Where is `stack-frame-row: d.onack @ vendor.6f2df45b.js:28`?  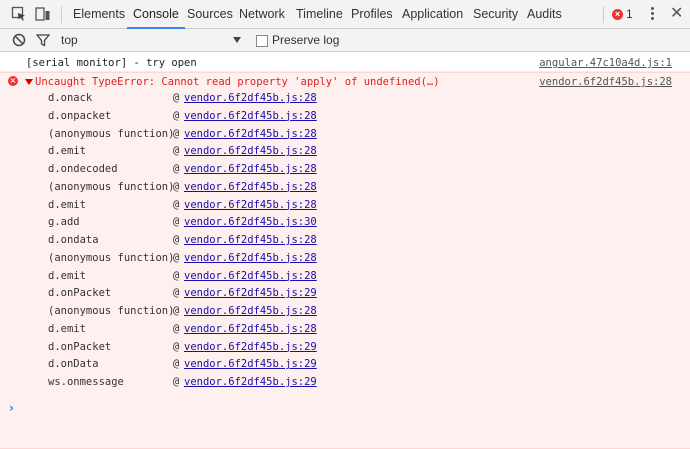 stack-frame-row: d.onack @ vendor.6f2df45b.js:28 is located at coordinates (345, 99).